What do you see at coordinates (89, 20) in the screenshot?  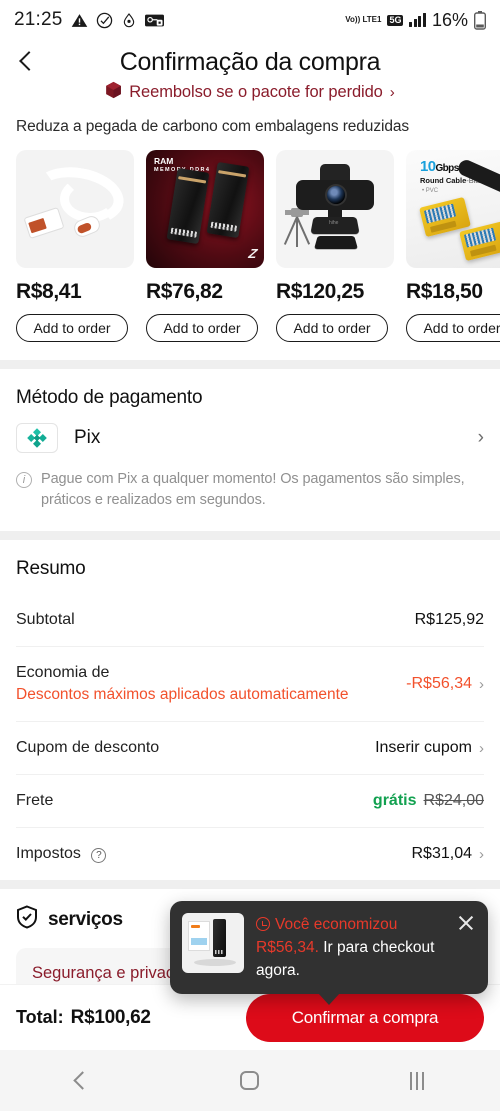 I see `status-bar-left: 21:25` at bounding box center [89, 20].